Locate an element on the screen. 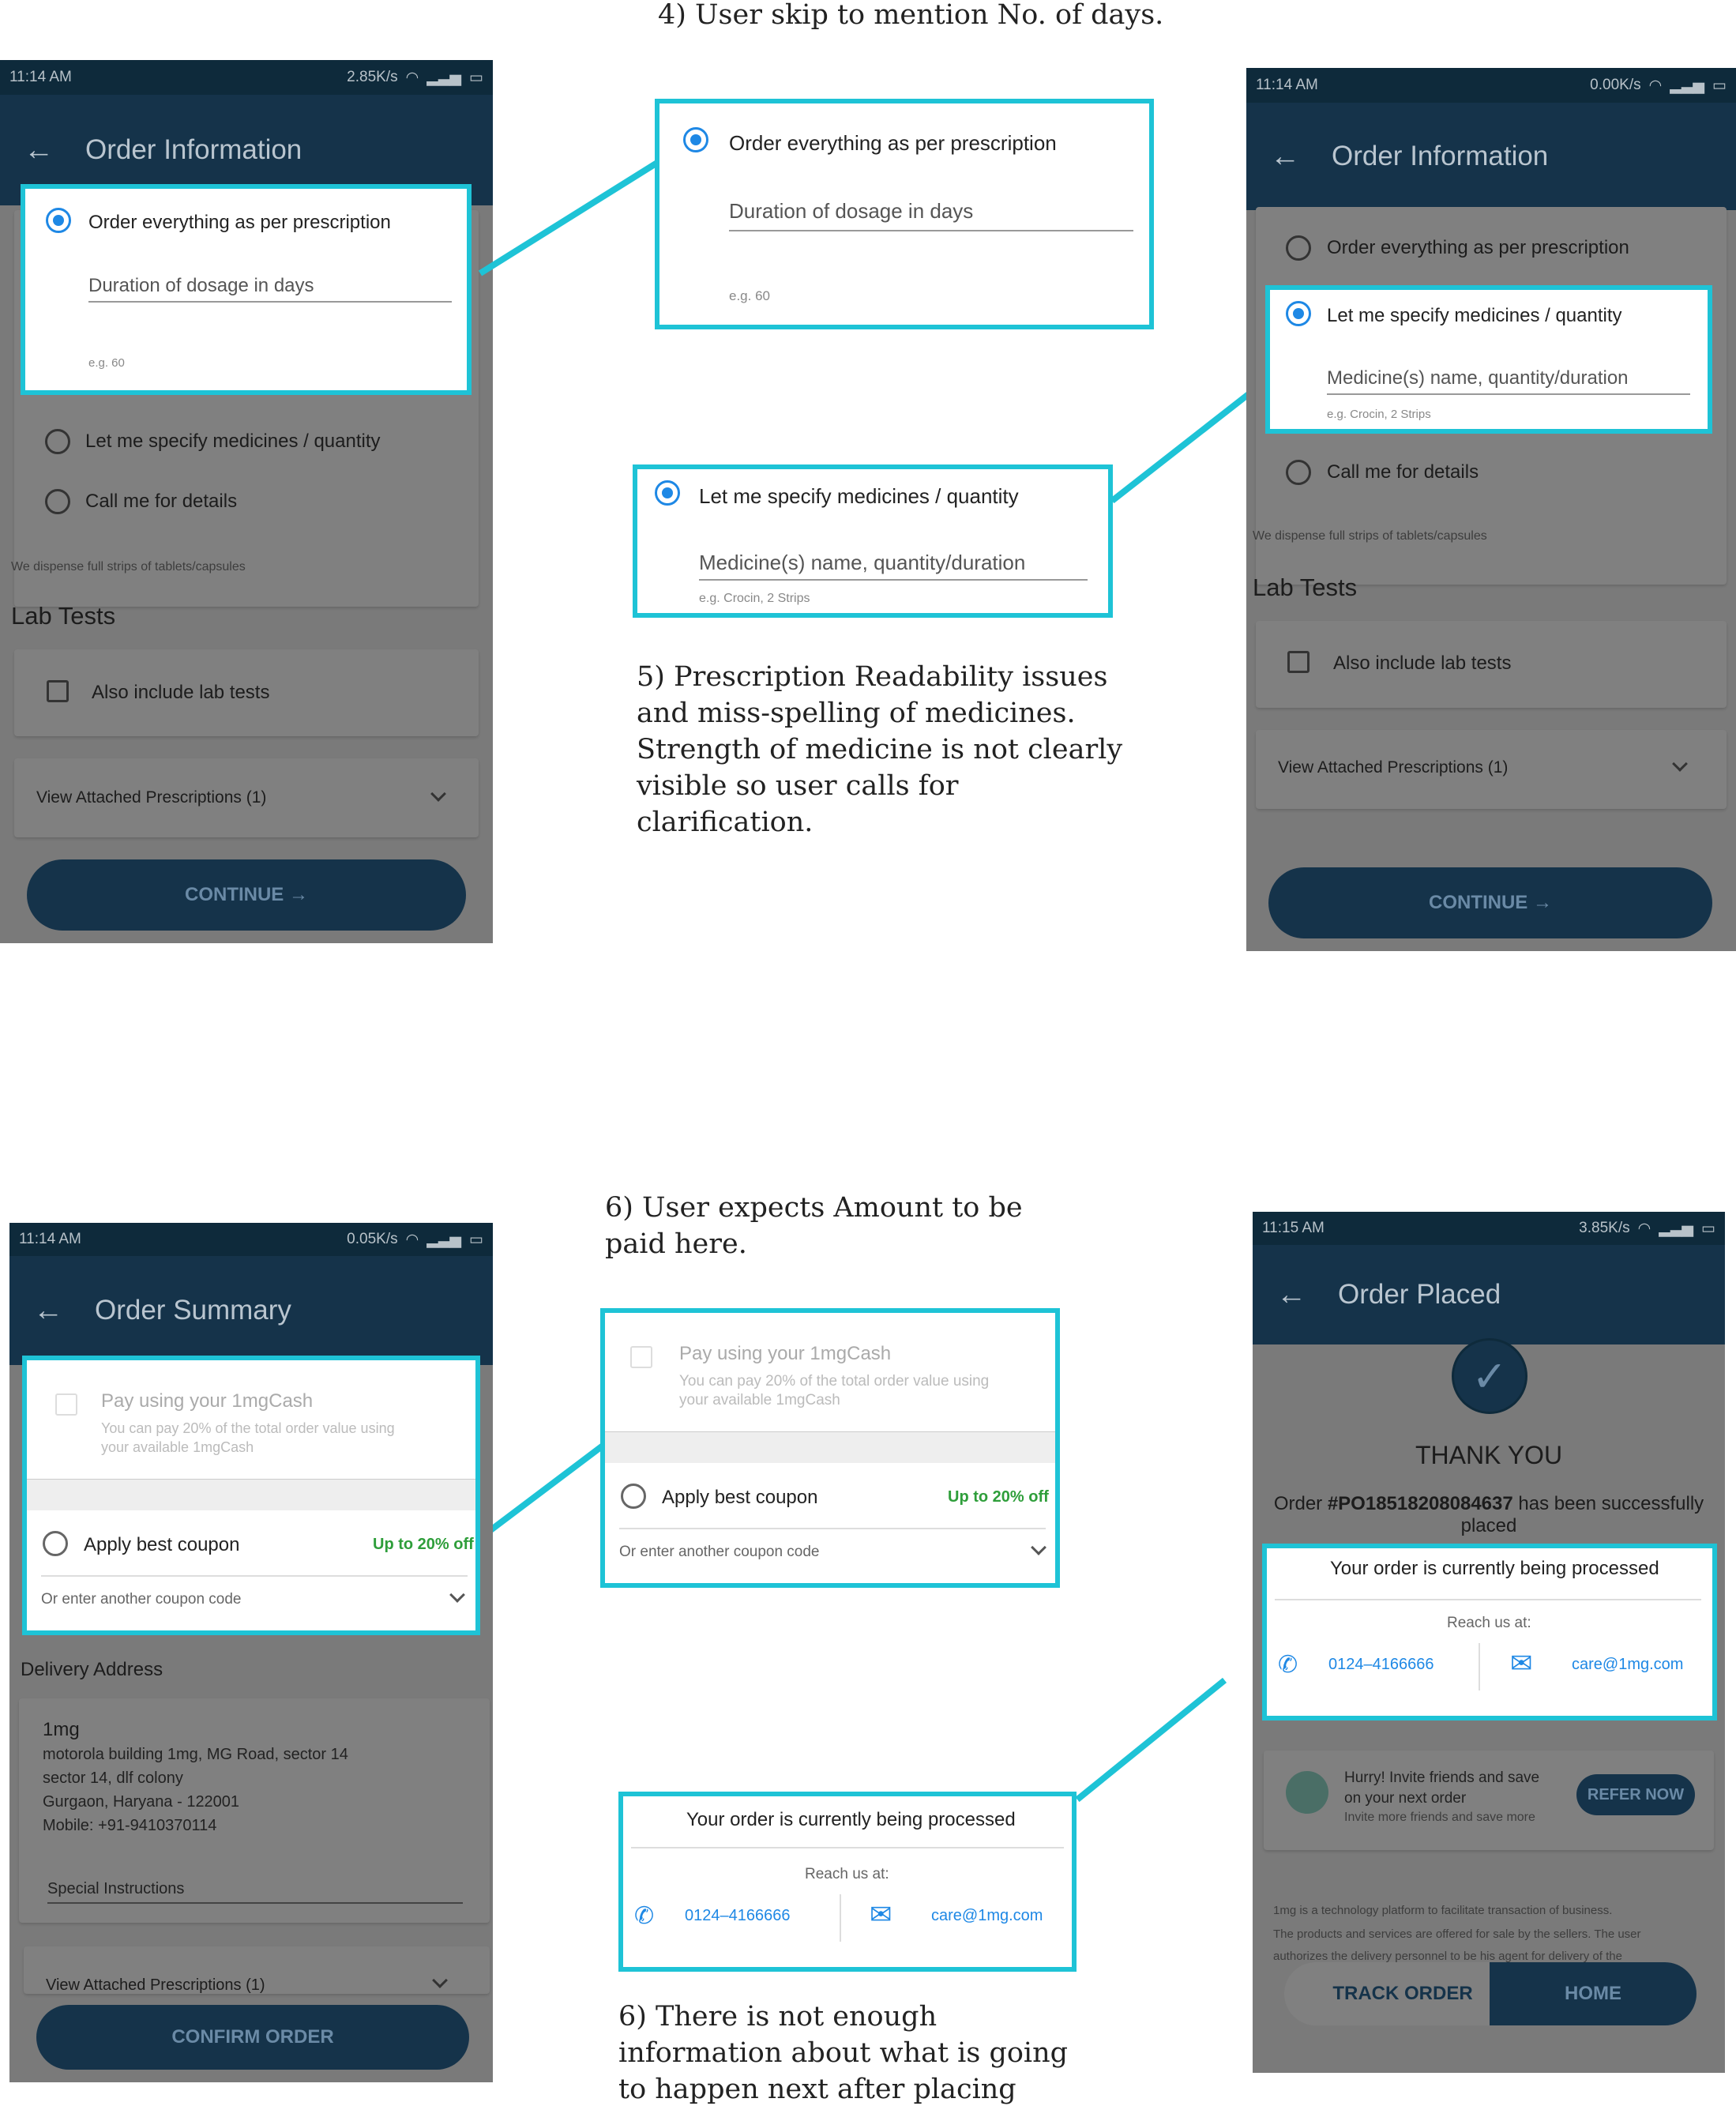 The image size is (1736, 2106). confirm-order-button: CONFIRM ORDER is located at coordinates (252, 2037).